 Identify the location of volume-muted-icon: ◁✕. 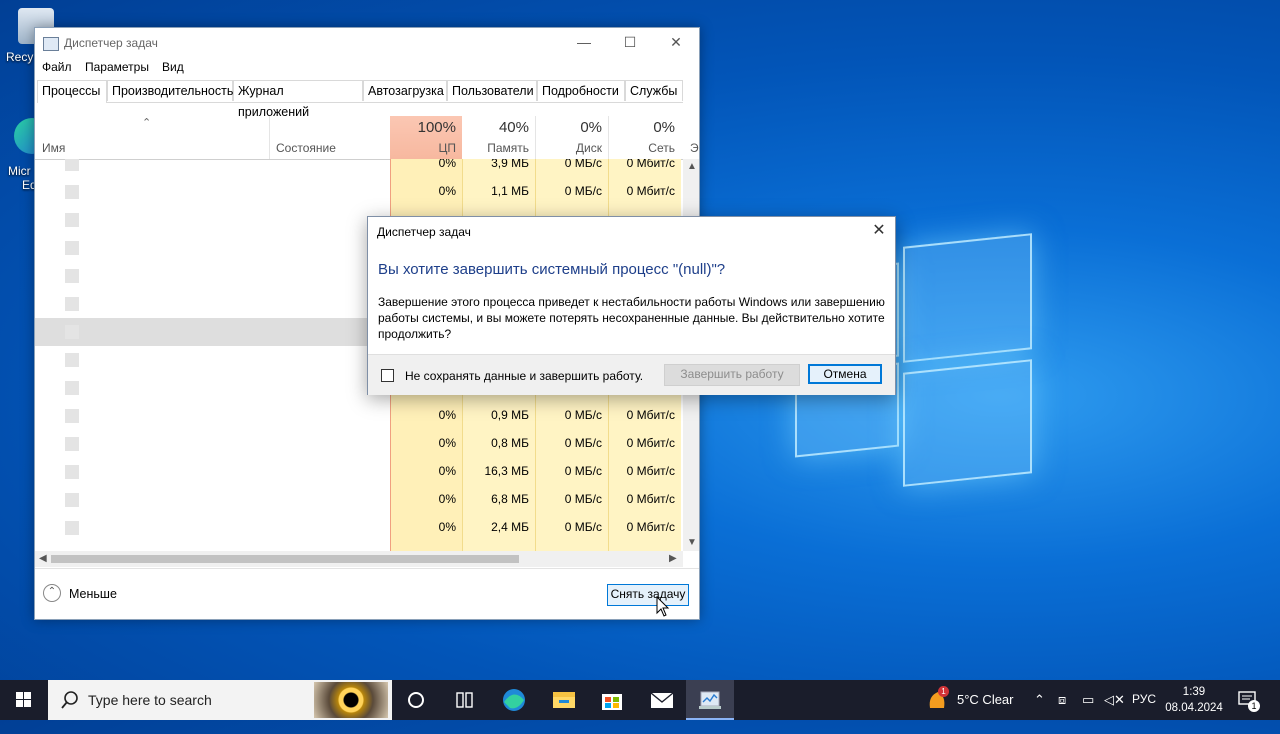
(1114, 700).